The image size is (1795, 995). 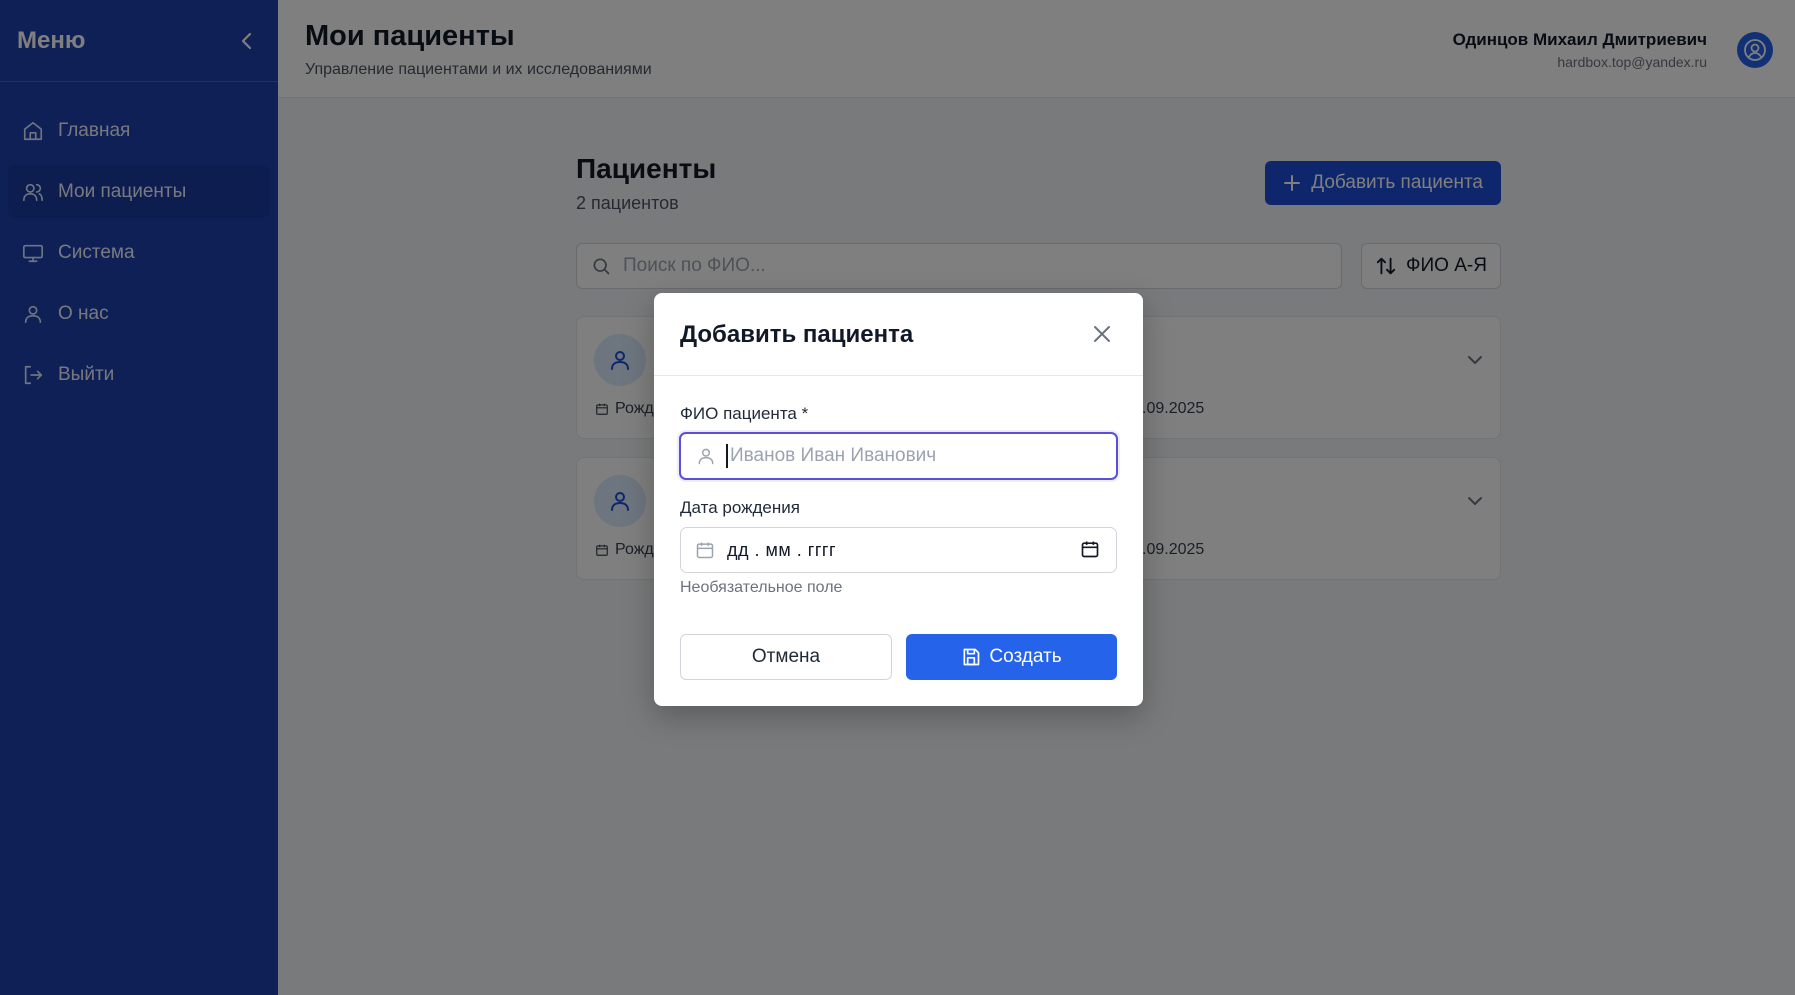 I want to click on create-button: Создать, so click(x=1011, y=657).